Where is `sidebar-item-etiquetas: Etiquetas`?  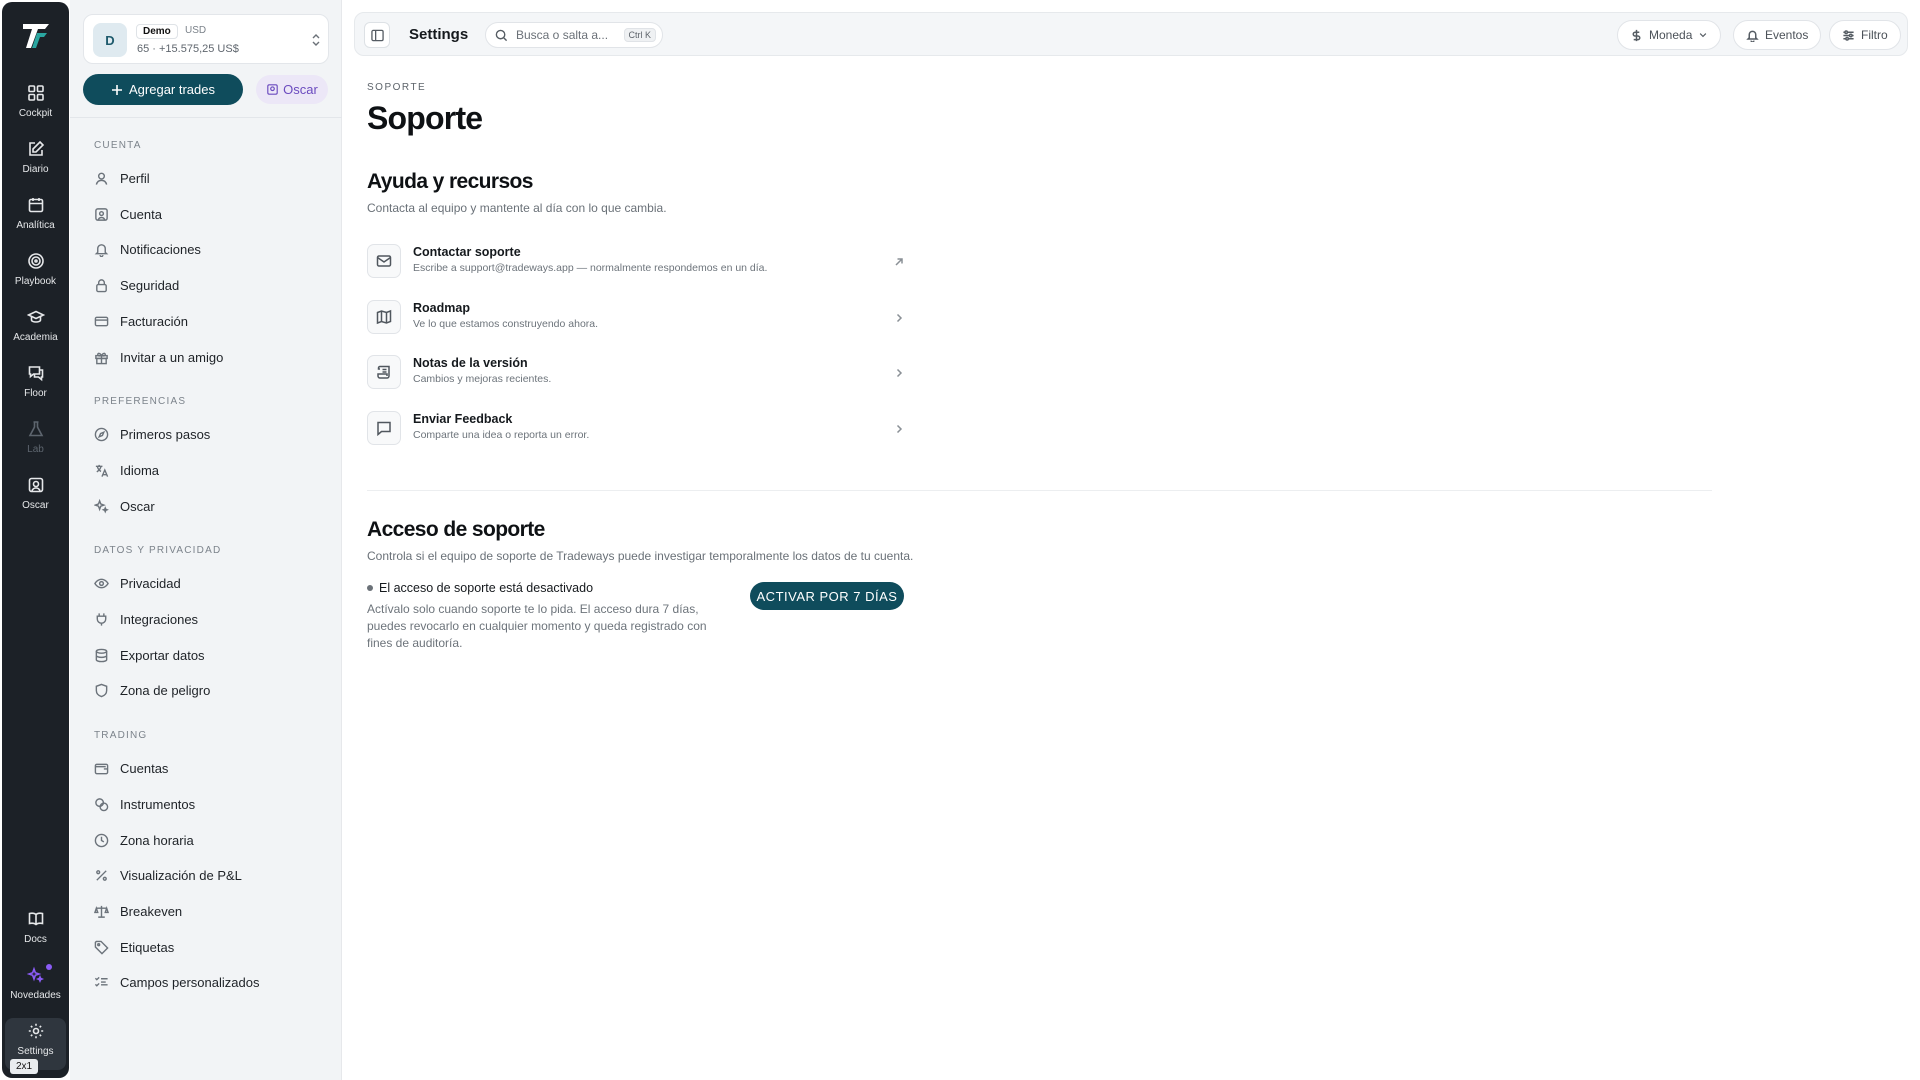
sidebar-item-etiquetas: Etiquetas is located at coordinates (134, 947).